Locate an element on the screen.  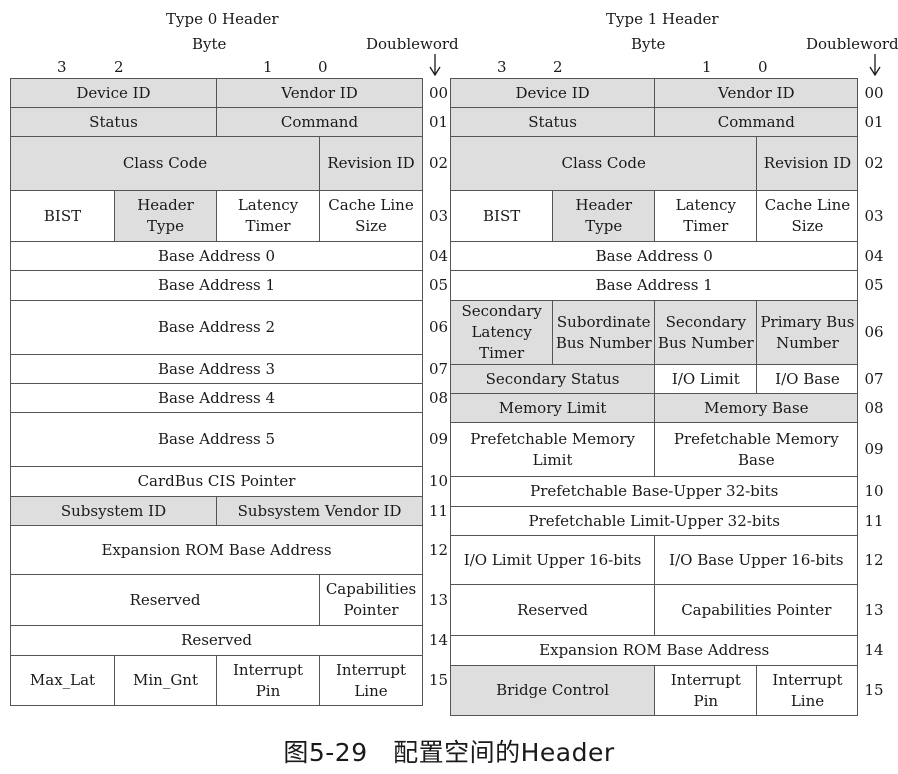
register-row: Class Code Revision ID 02 is located at coordinates (236, 163).